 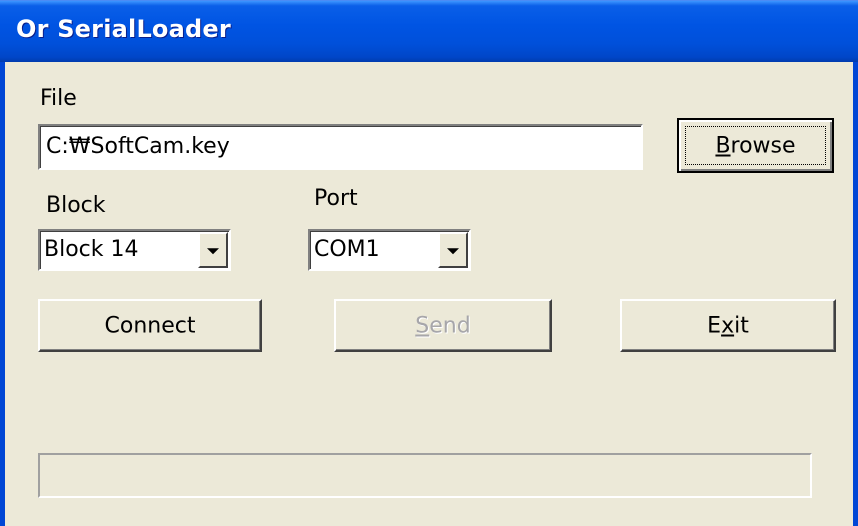 What do you see at coordinates (429, 31) in the screenshot?
I see `title-bar: Or SerialLoader` at bounding box center [429, 31].